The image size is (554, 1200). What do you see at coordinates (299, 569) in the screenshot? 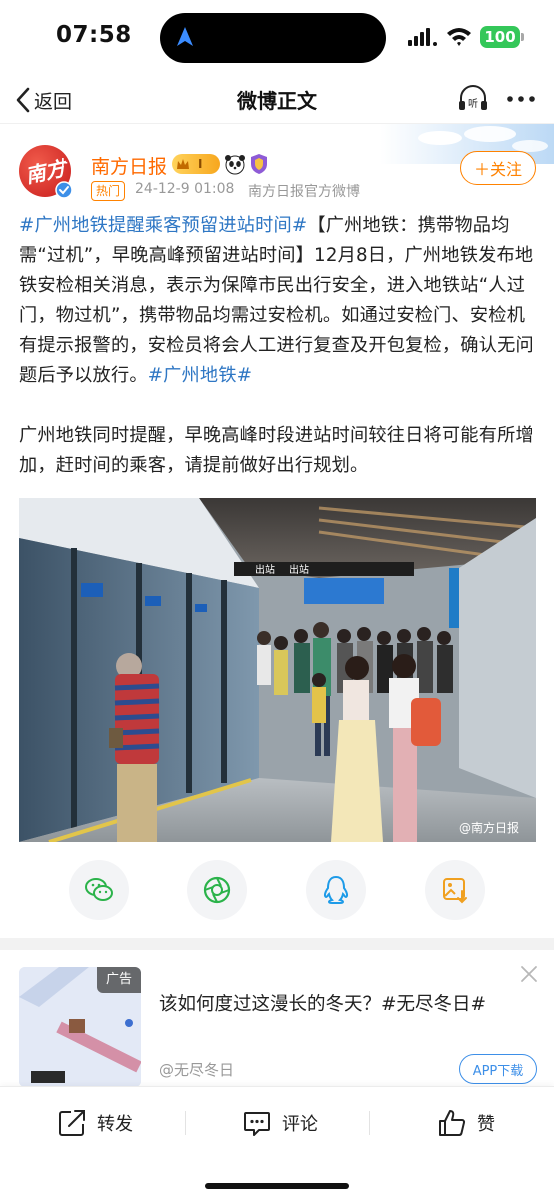
I see `exit-sign-text: 出站` at bounding box center [299, 569].